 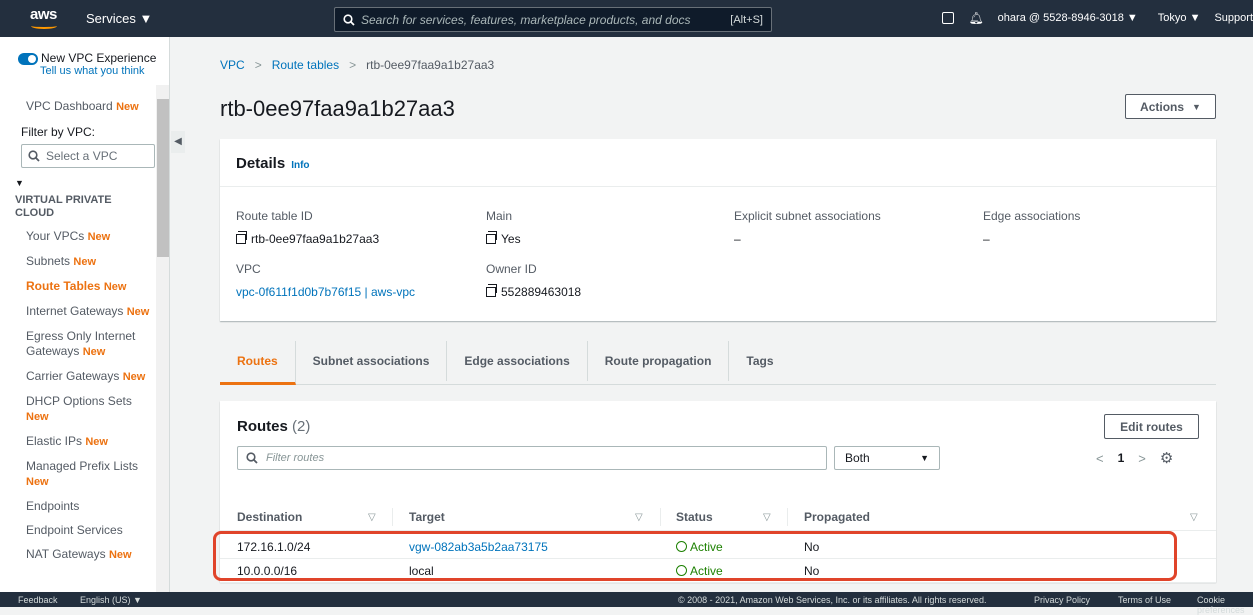 What do you see at coordinates (232, 65) in the screenshot?
I see `breadcrumb-vpc: VPC` at bounding box center [232, 65].